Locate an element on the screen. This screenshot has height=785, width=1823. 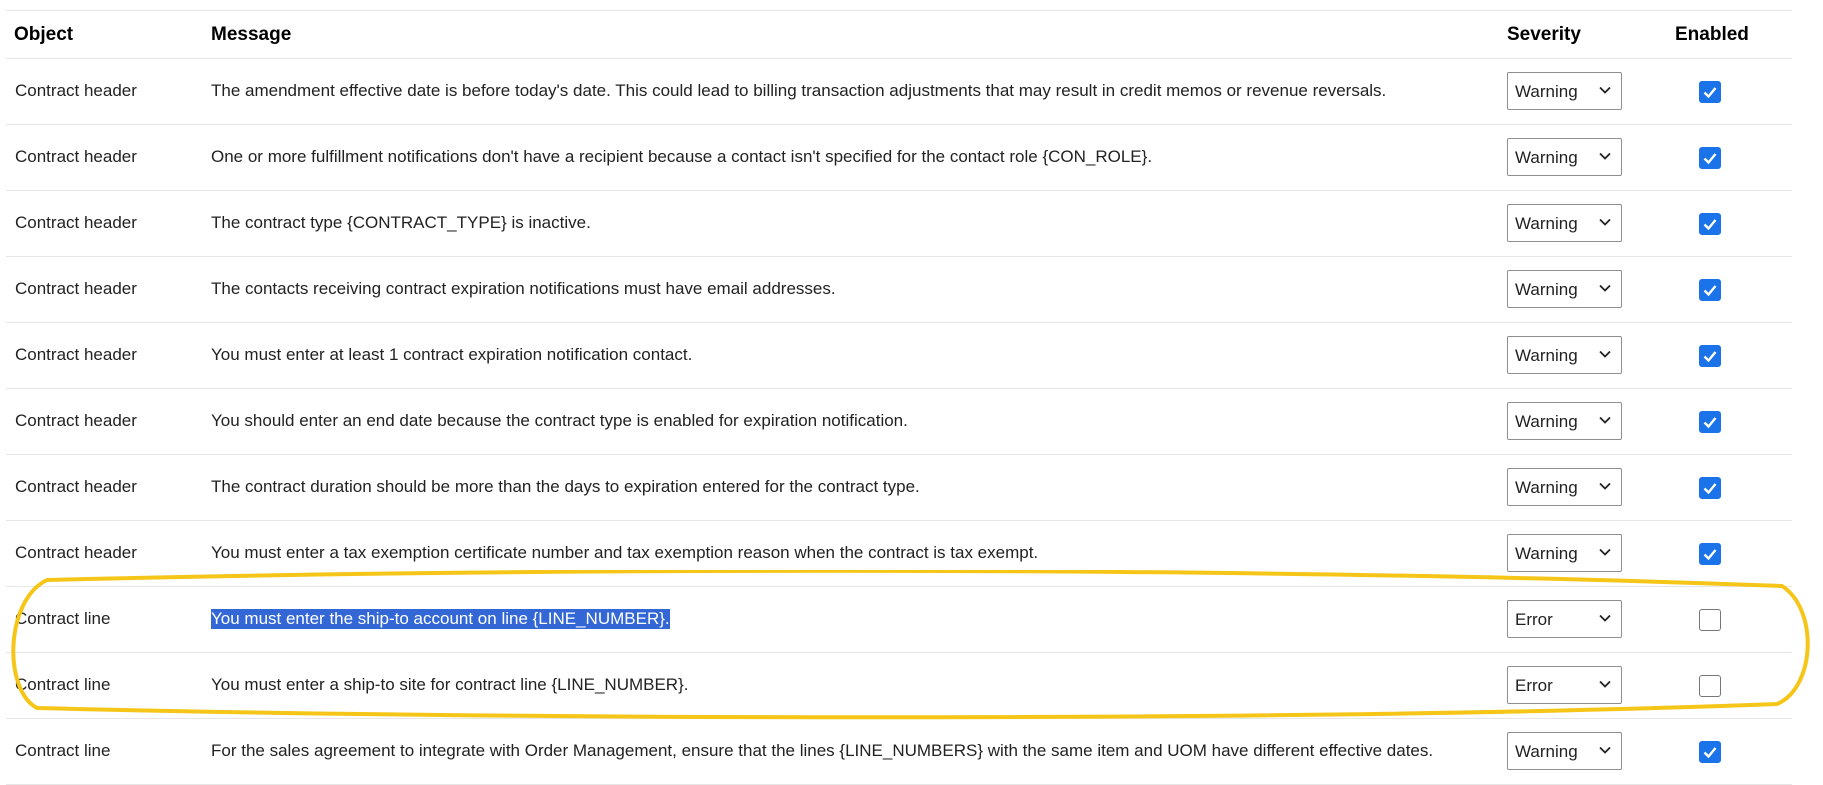
table-header: Object Message Severity Enabled is located at coordinates (899, 35).